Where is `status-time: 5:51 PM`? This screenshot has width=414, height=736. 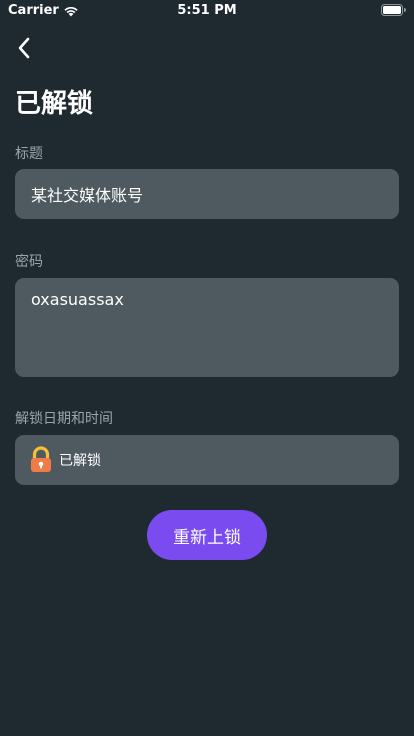
status-time: 5:51 PM is located at coordinates (207, 10).